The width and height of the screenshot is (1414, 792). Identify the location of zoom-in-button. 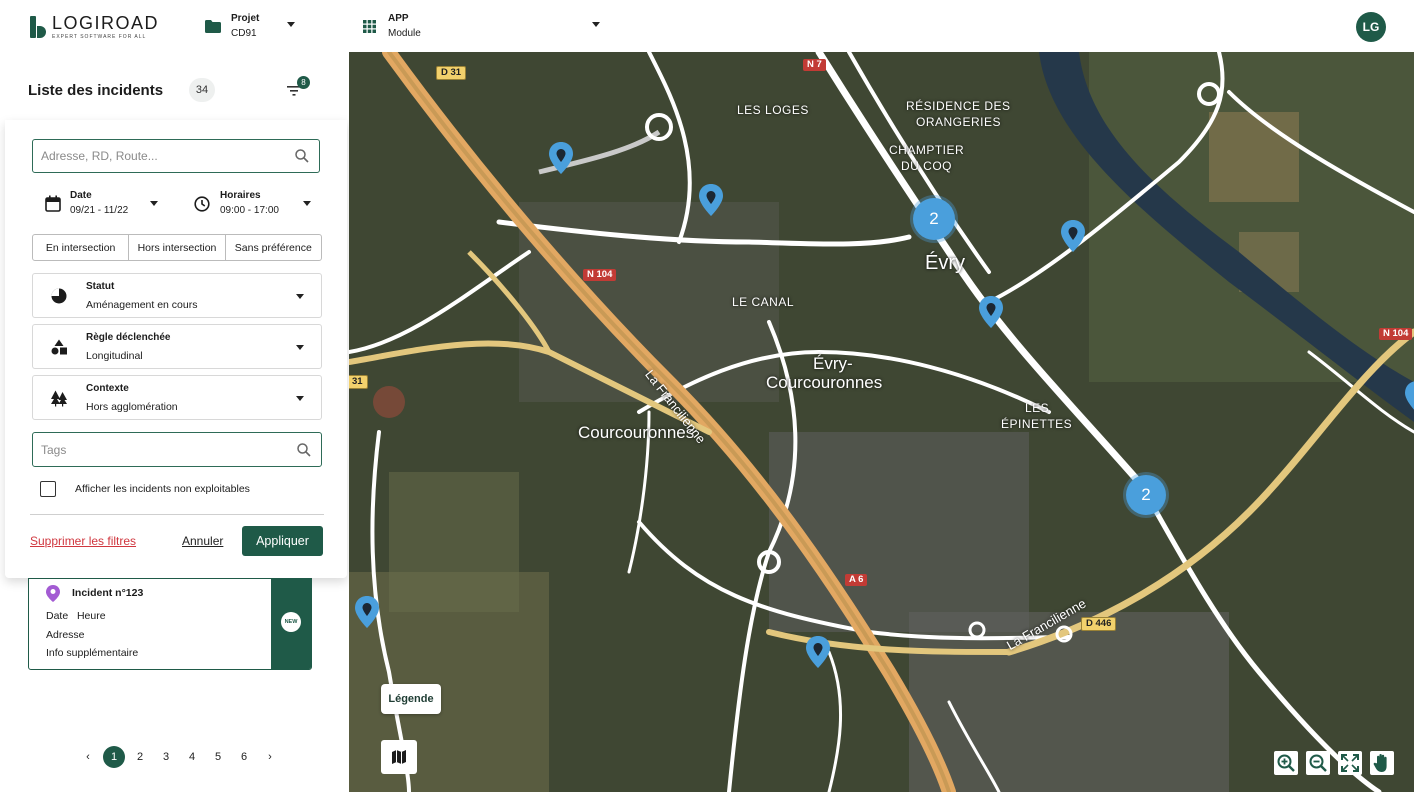
(1286, 763).